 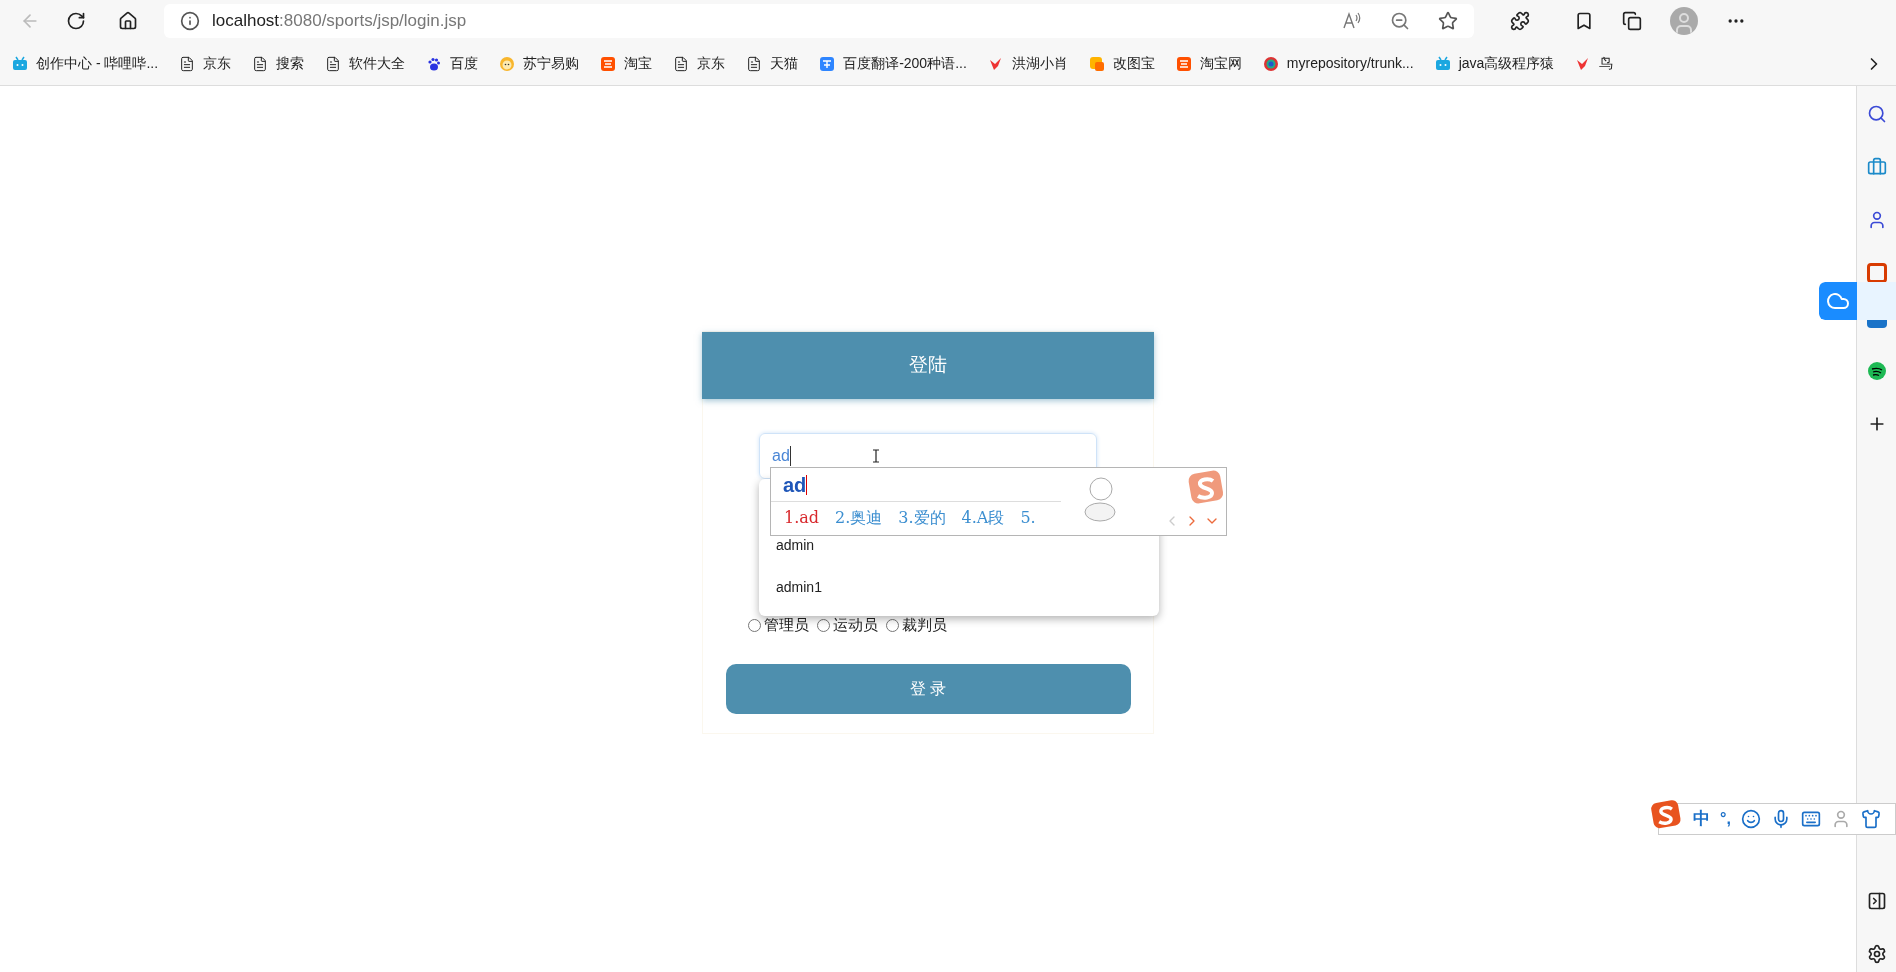 I want to click on role-radio: 运动员, so click(x=847, y=625).